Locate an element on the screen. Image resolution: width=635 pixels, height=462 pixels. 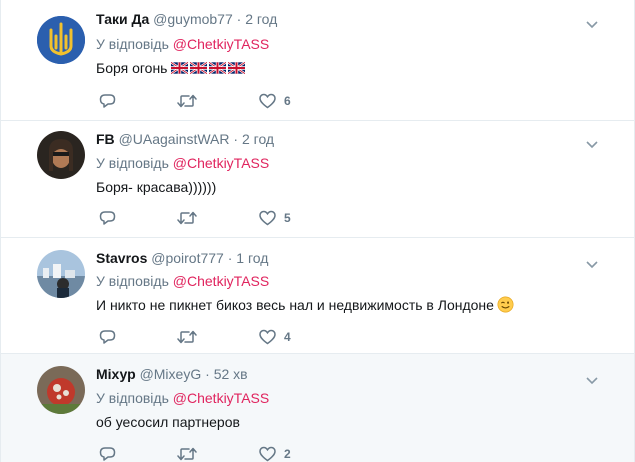
display-name: Stavros is located at coordinates (121, 258).